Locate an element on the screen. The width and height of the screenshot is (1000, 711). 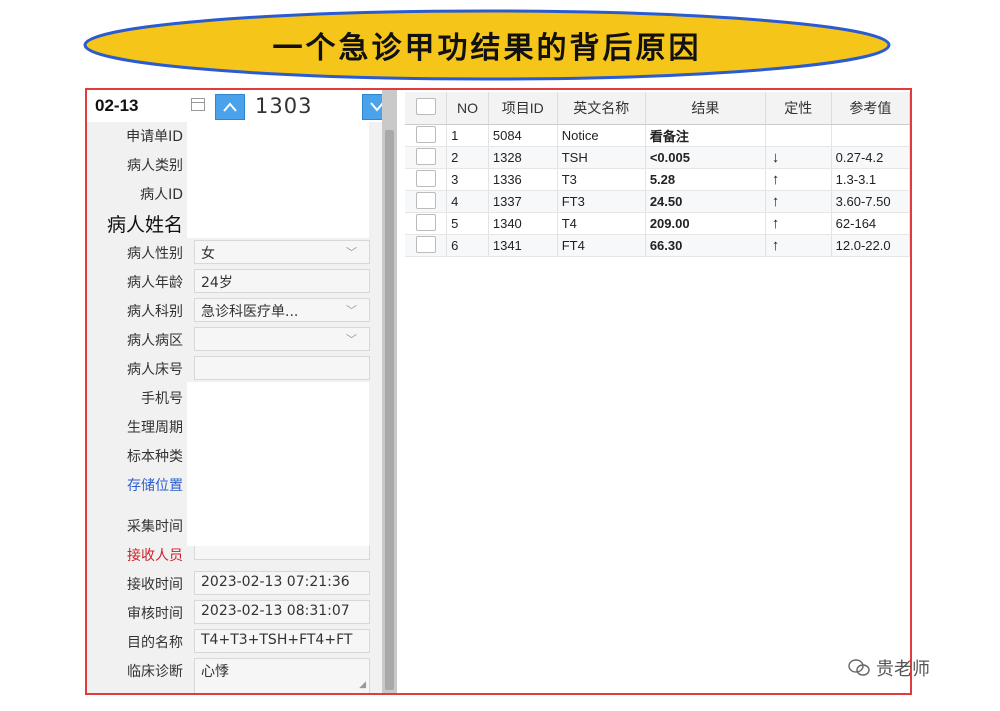
table-header-row: NO 项目ID 英文名称 结果 定性 参考值 is located at coordinates (657, 108).